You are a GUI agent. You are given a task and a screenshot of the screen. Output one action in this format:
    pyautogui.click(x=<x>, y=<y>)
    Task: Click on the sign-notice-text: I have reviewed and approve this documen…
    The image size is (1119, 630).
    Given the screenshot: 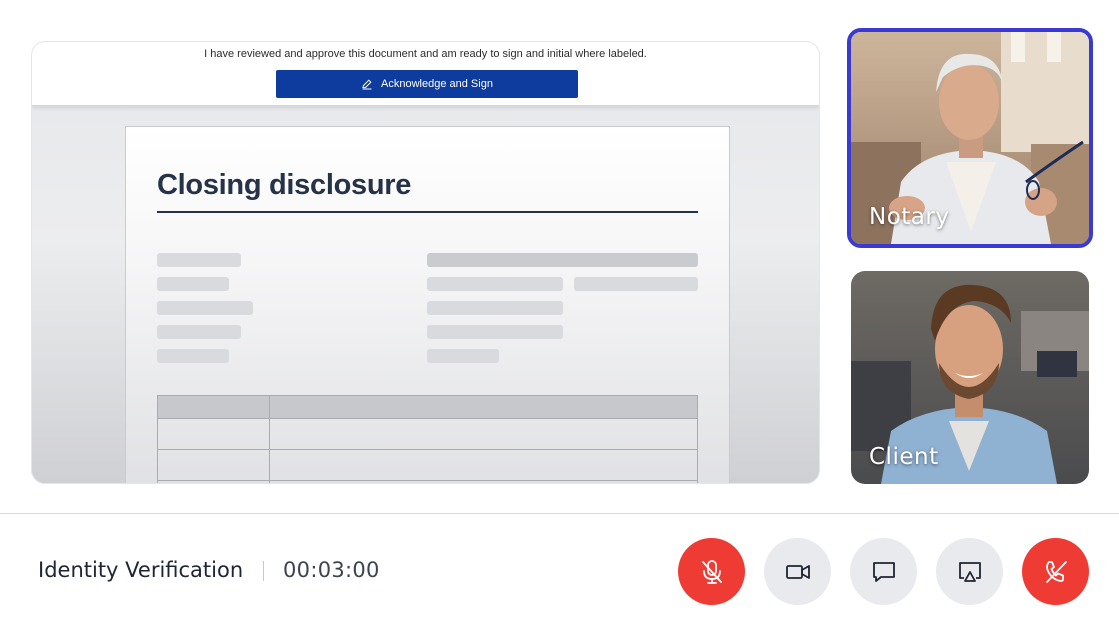 What is the action you would take?
    pyautogui.click(x=425, y=54)
    